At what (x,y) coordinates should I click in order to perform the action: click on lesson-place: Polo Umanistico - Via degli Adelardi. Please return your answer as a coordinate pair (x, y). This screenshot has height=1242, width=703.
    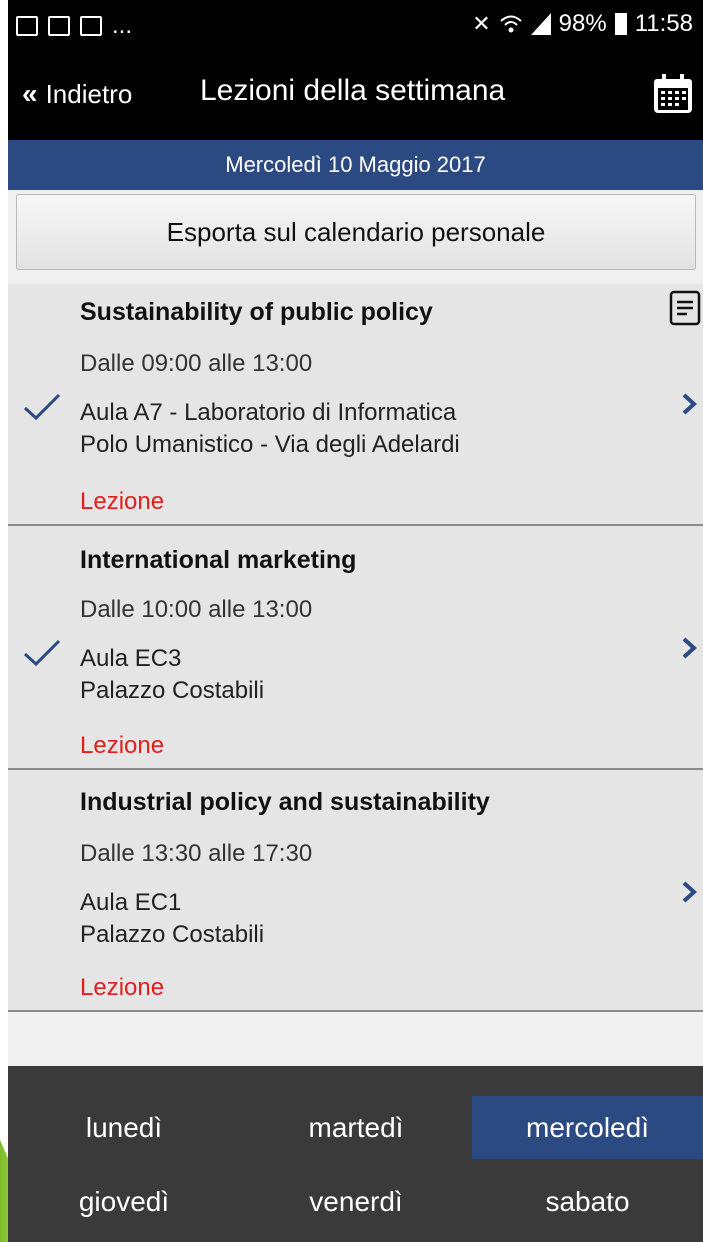
    Looking at the image, I should click on (270, 444).